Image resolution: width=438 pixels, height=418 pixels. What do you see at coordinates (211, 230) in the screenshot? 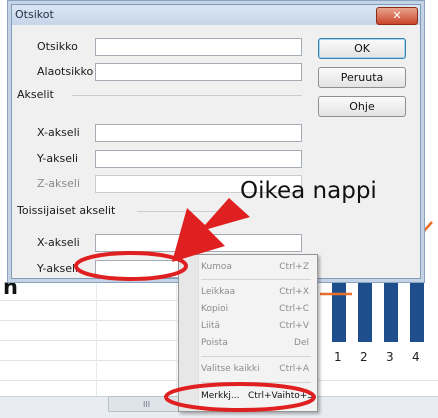
I see `annotation-arrow-icon` at bounding box center [211, 230].